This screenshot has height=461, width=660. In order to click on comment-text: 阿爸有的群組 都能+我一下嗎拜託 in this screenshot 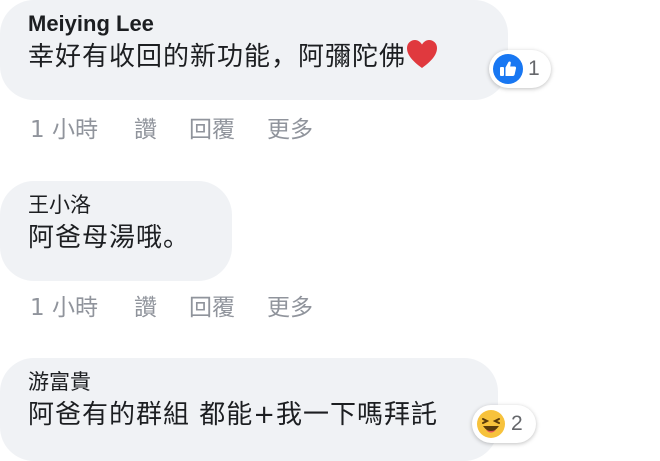, I will do `click(233, 415)`.